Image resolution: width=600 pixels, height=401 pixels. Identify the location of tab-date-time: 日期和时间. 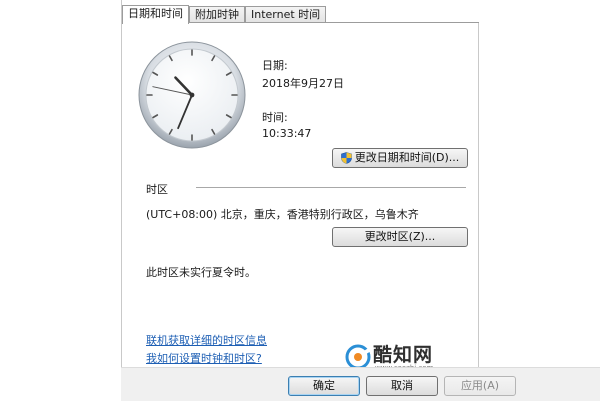
(155, 14).